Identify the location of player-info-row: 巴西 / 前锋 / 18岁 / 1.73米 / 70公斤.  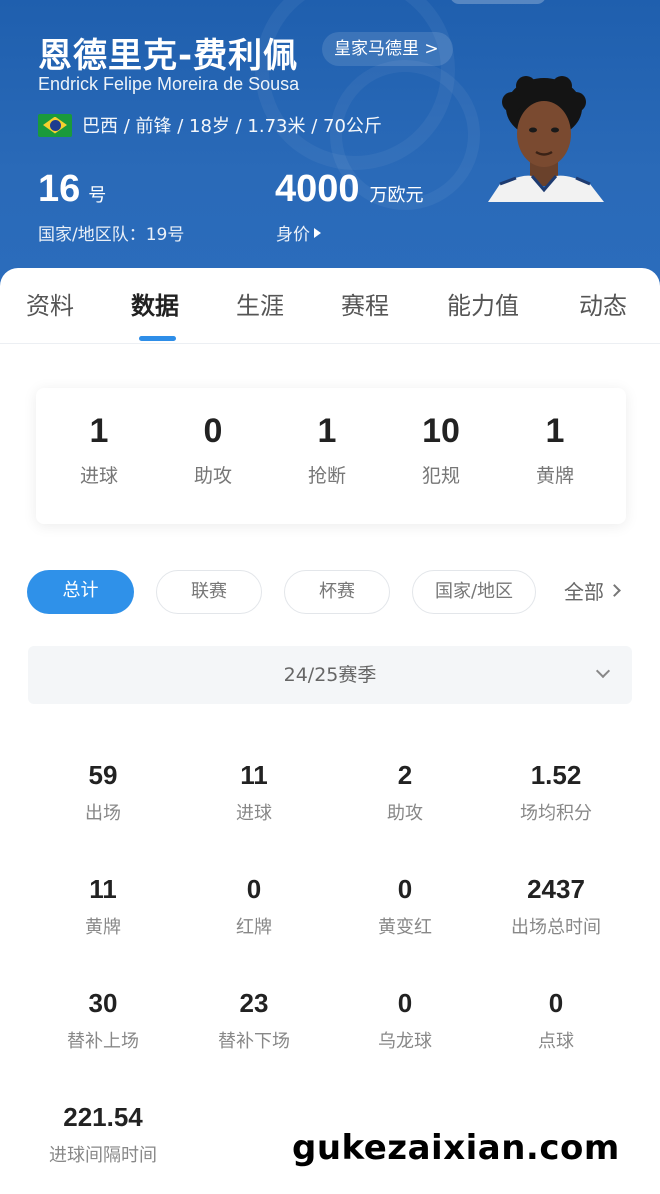
(210, 125).